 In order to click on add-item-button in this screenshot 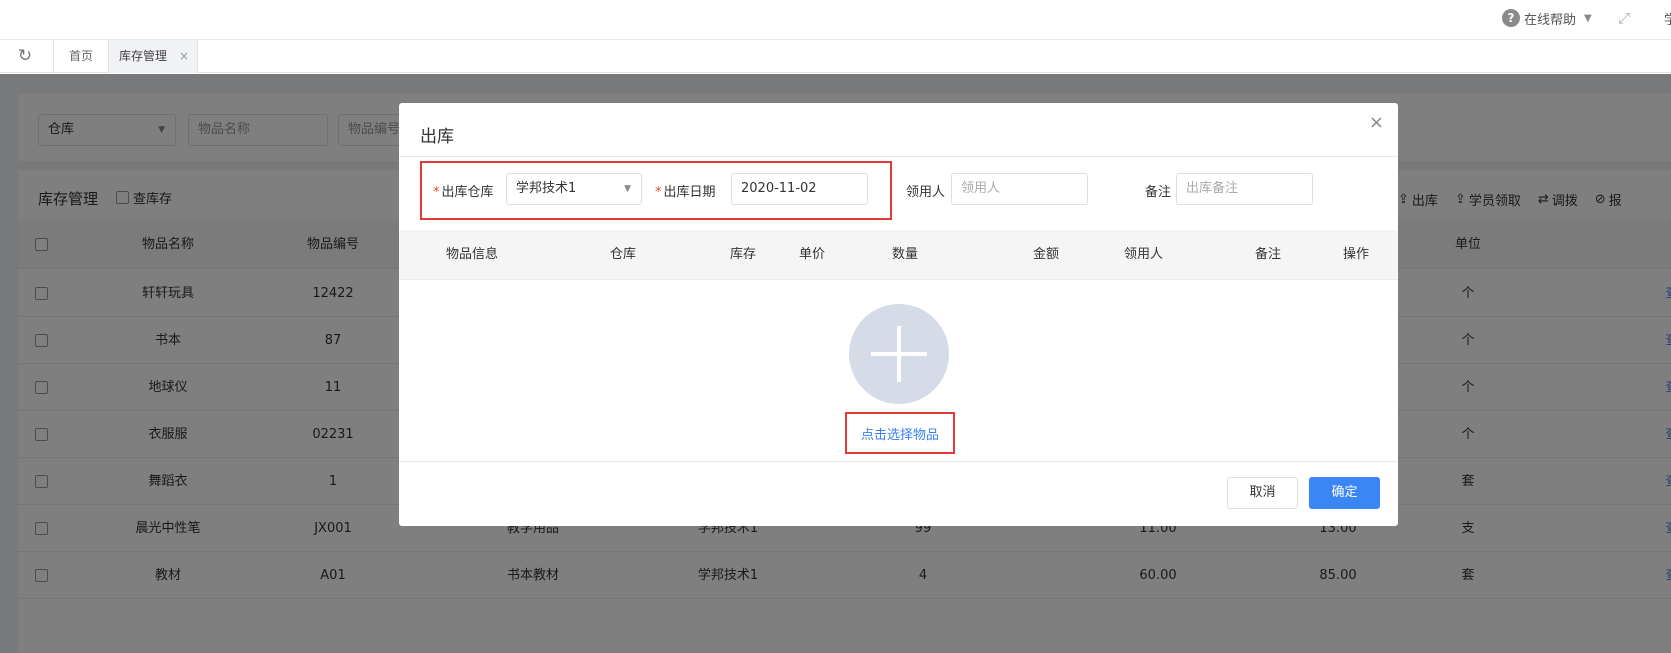, I will do `click(899, 354)`.